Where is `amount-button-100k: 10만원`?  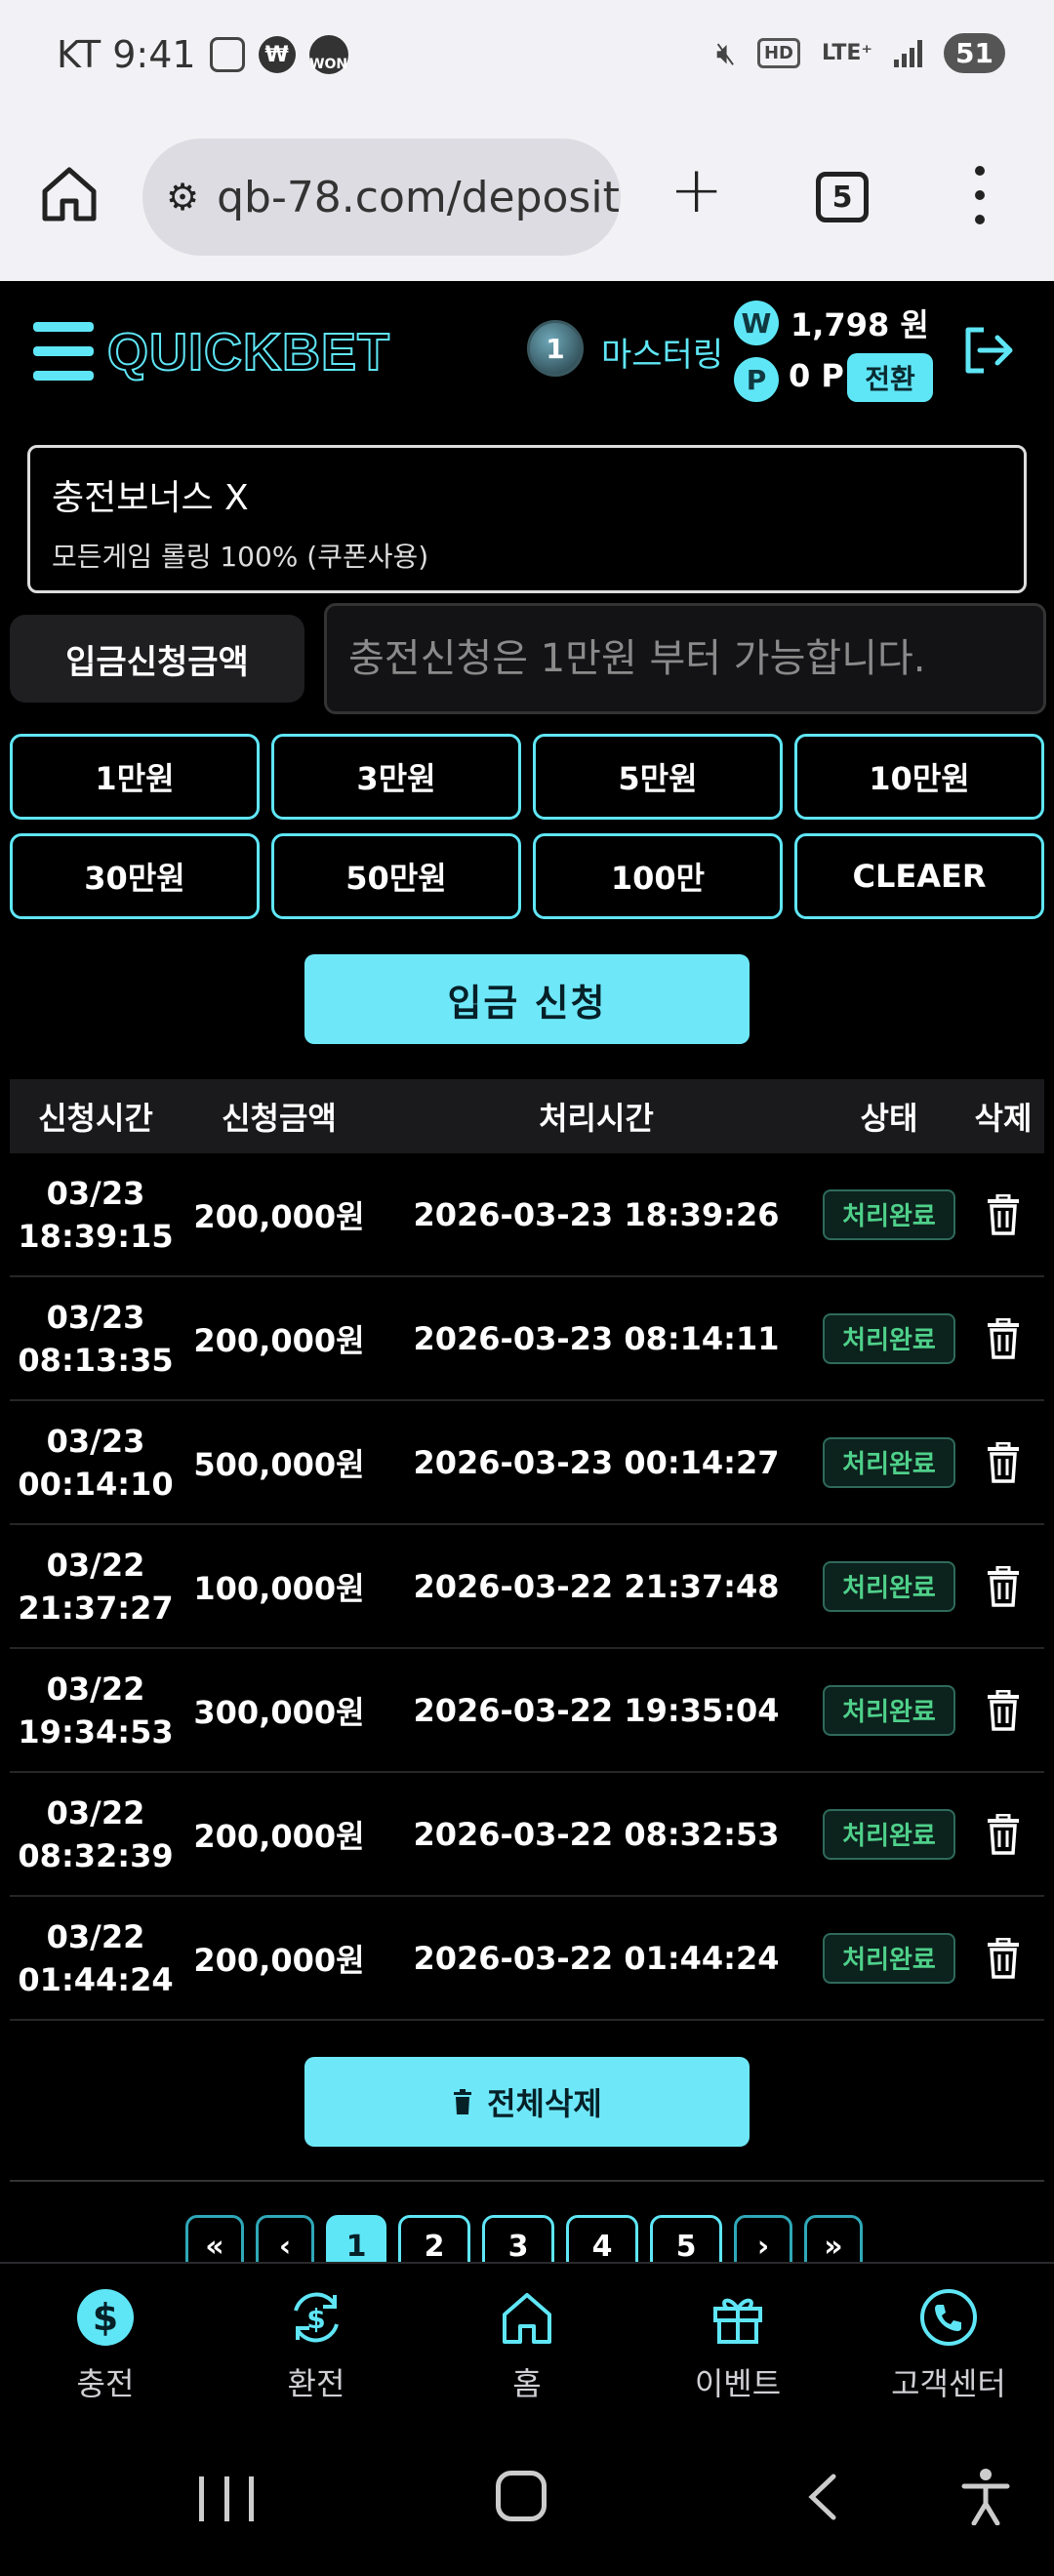 amount-button-100k: 10만원 is located at coordinates (919, 777).